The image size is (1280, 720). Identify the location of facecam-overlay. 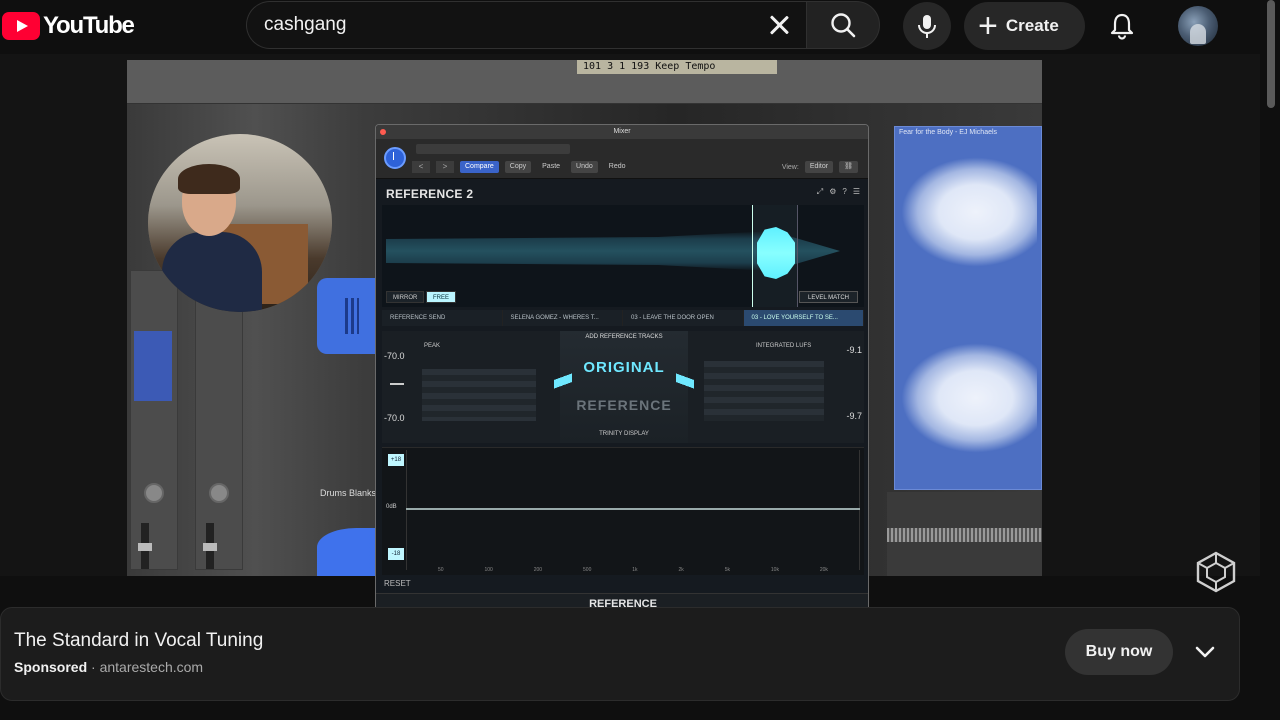
(240, 223).